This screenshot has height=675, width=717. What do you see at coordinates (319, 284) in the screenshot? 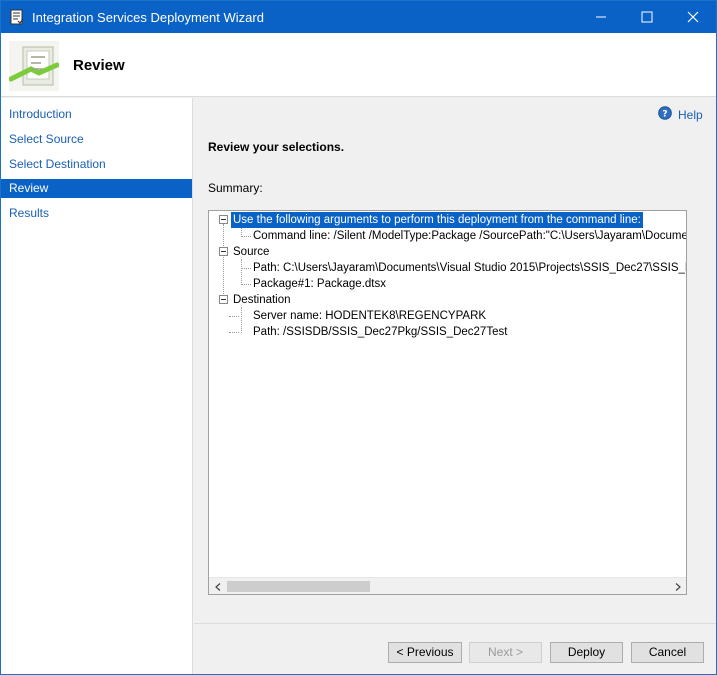
I see `tree-node-package: Package#1: Package.dtsx` at bounding box center [319, 284].